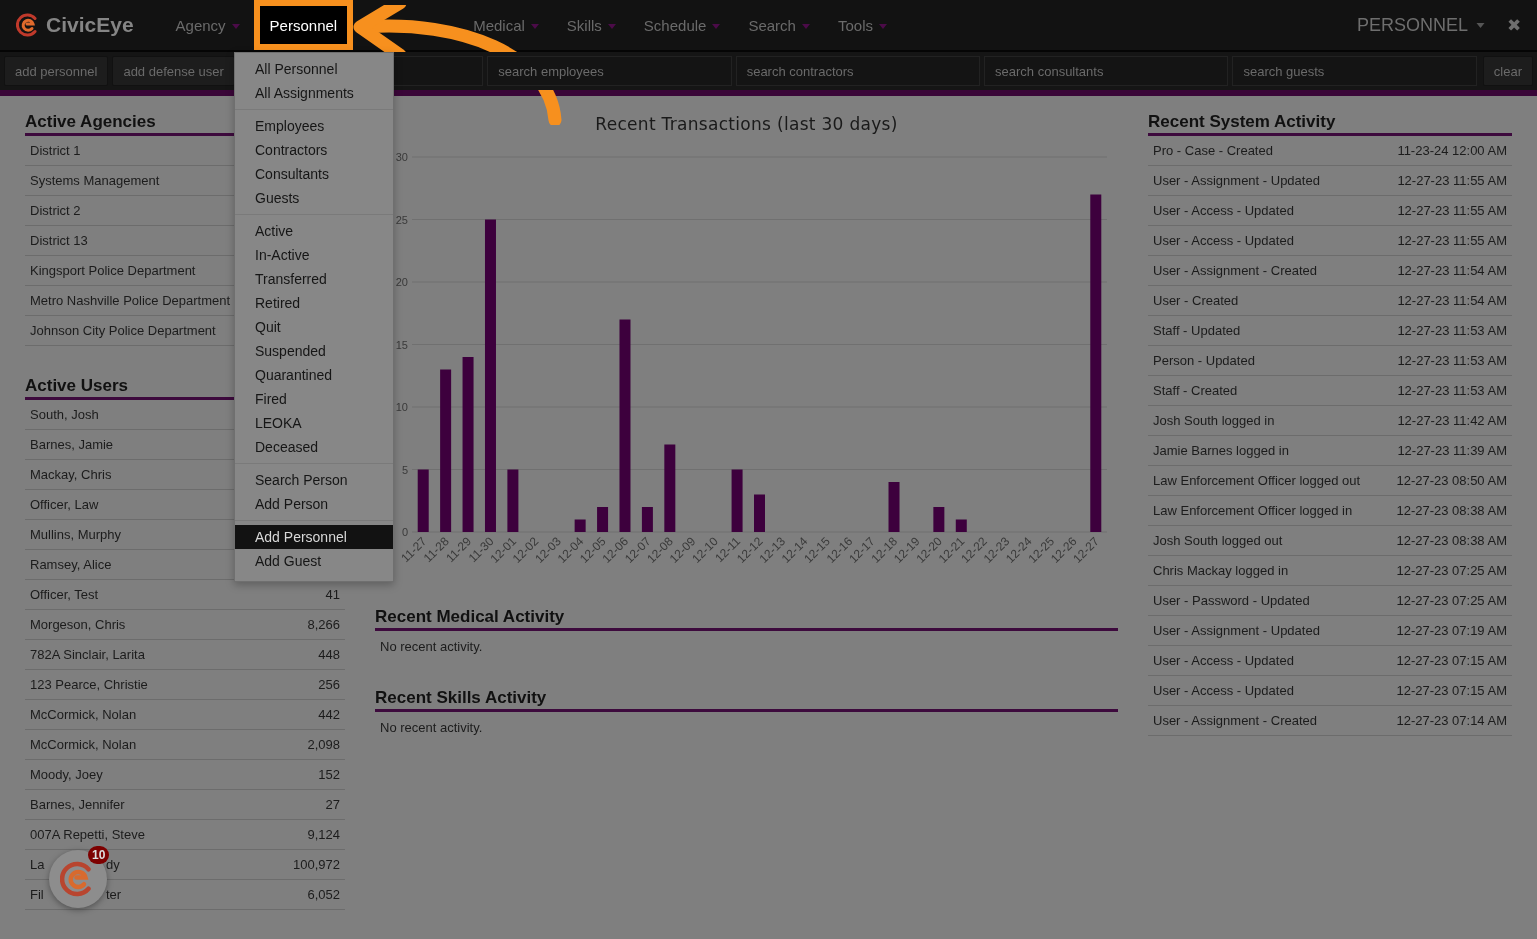 This screenshot has height=939, width=1537. What do you see at coordinates (55, 210) in the screenshot?
I see `agency-name: District 2` at bounding box center [55, 210].